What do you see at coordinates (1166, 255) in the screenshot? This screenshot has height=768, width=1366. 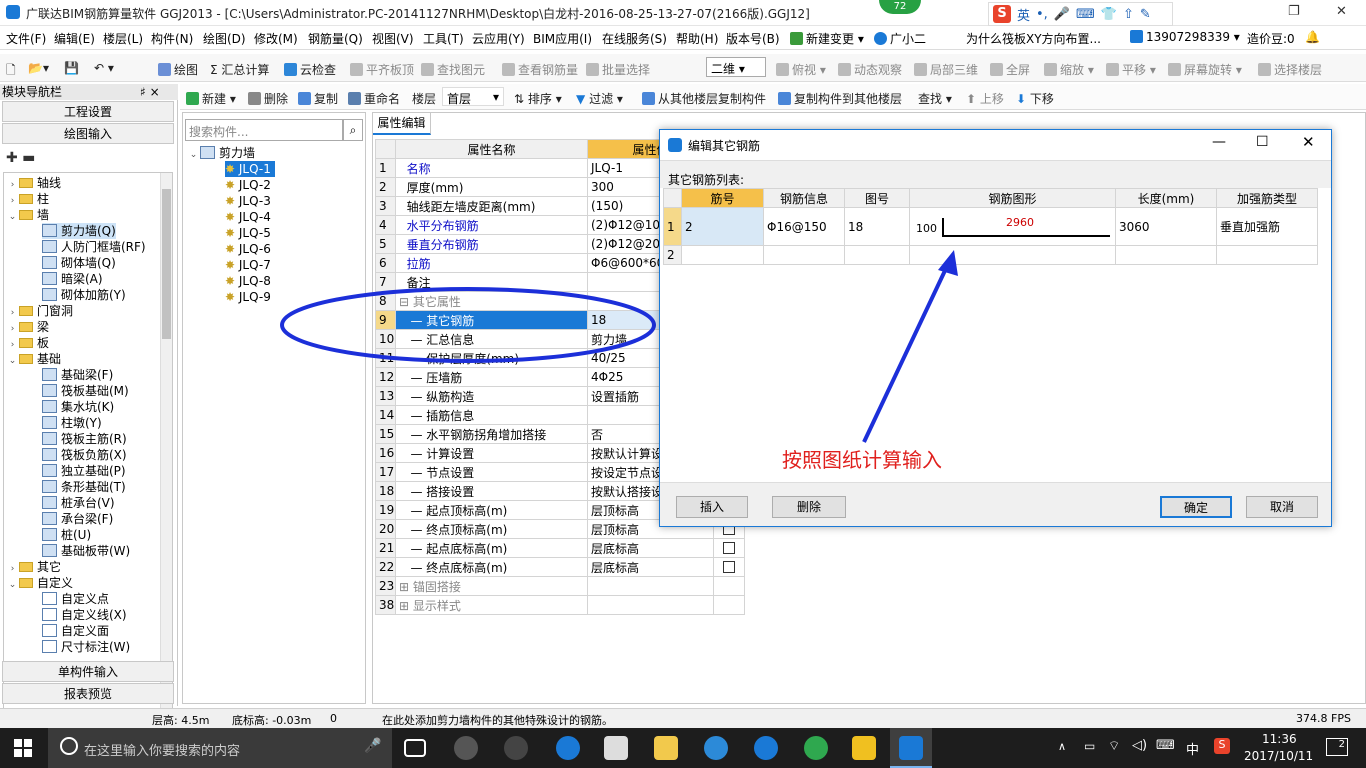 I see `cell-length` at bounding box center [1166, 255].